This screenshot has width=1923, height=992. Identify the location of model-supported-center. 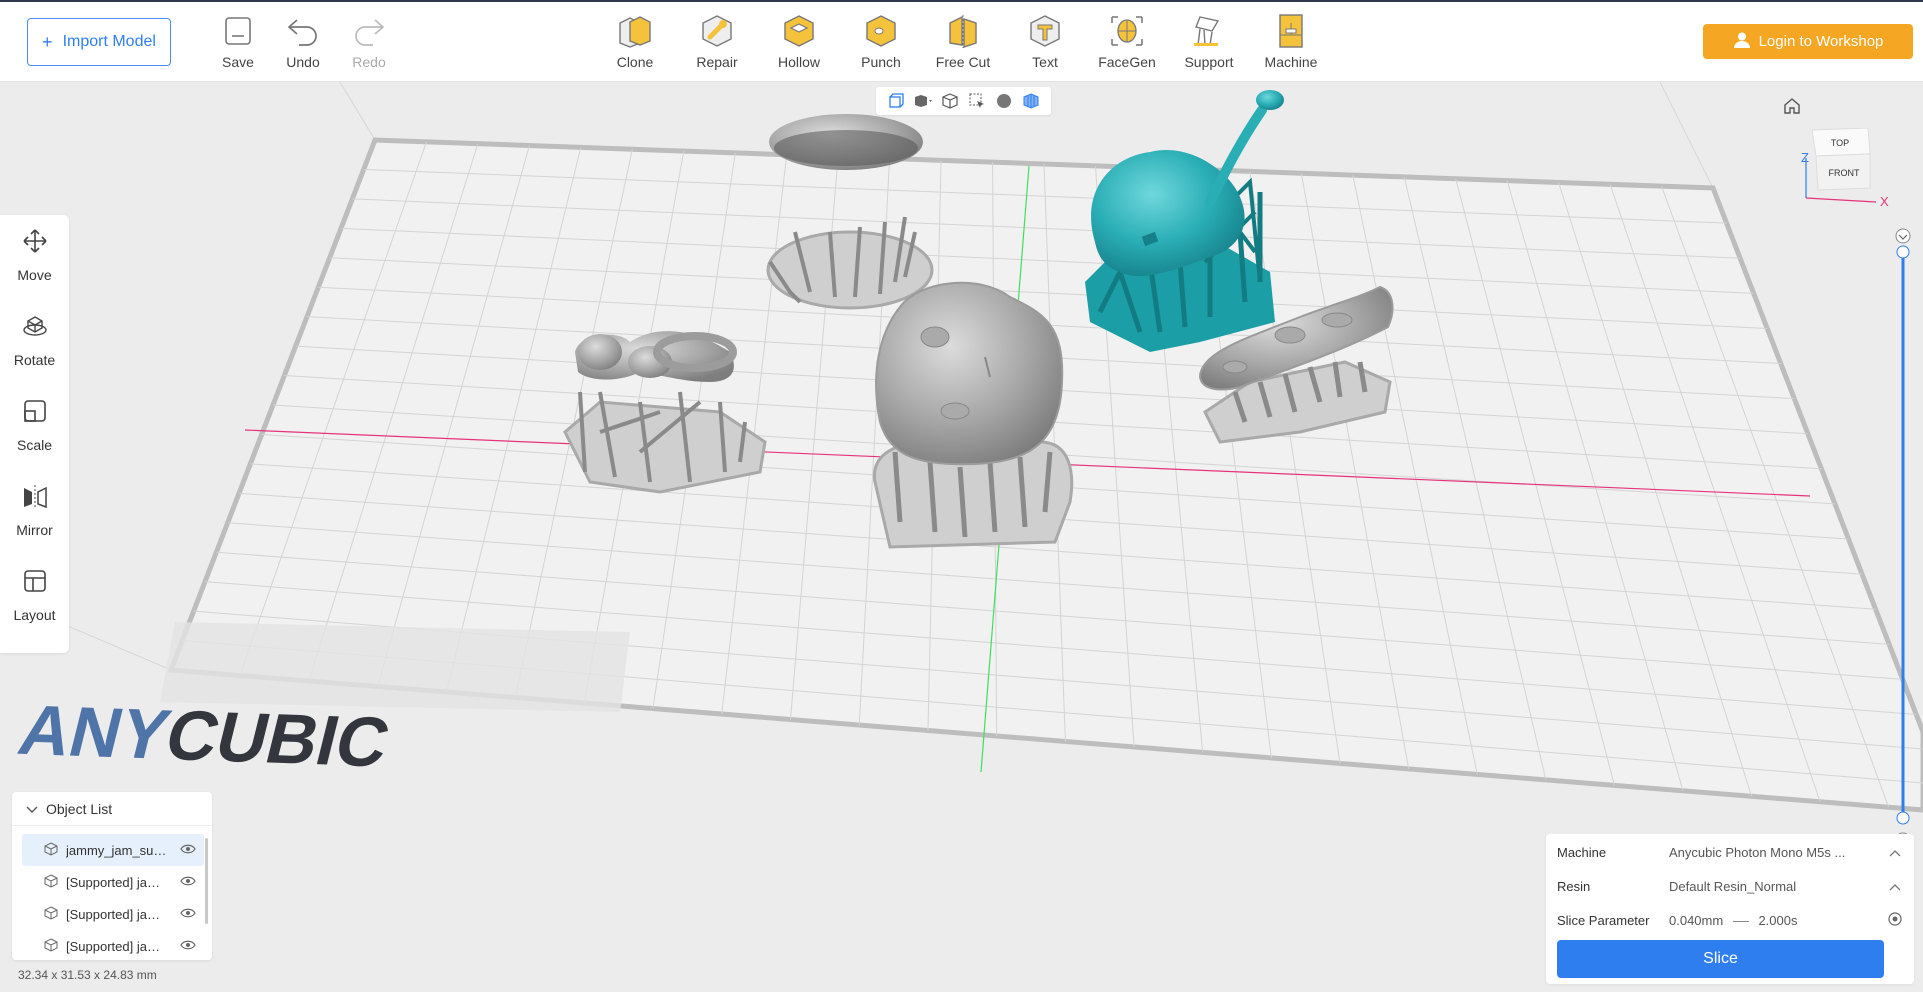
(973, 415).